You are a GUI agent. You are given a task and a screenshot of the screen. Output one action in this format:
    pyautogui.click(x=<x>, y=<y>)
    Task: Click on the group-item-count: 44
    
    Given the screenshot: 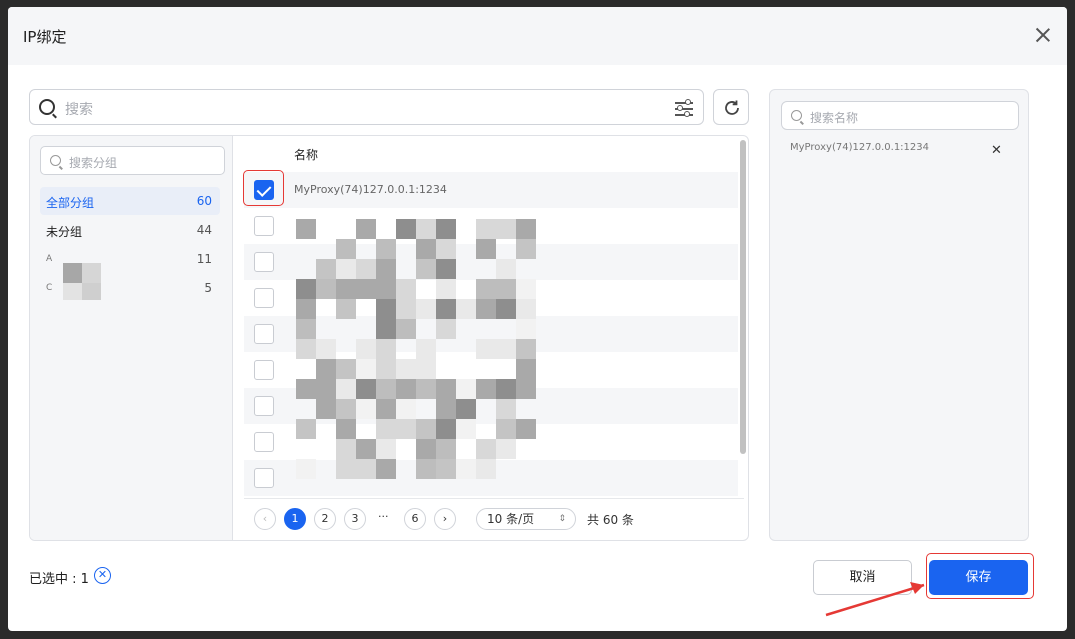 What is the action you would take?
    pyautogui.click(x=204, y=230)
    